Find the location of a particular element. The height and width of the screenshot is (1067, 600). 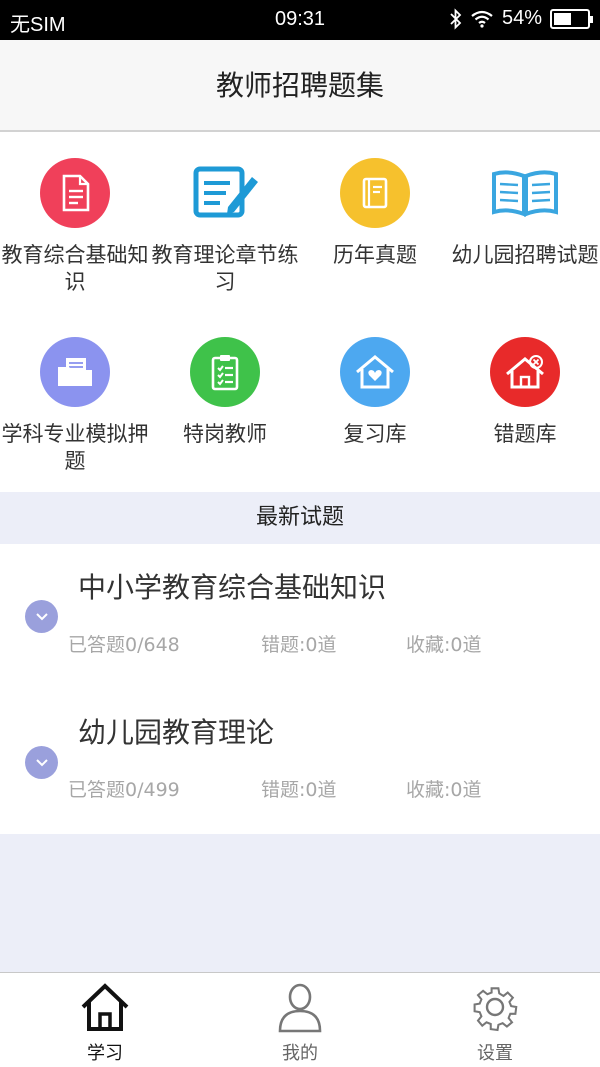

tile-label: 学科专业模拟押题 is located at coordinates (75, 447).